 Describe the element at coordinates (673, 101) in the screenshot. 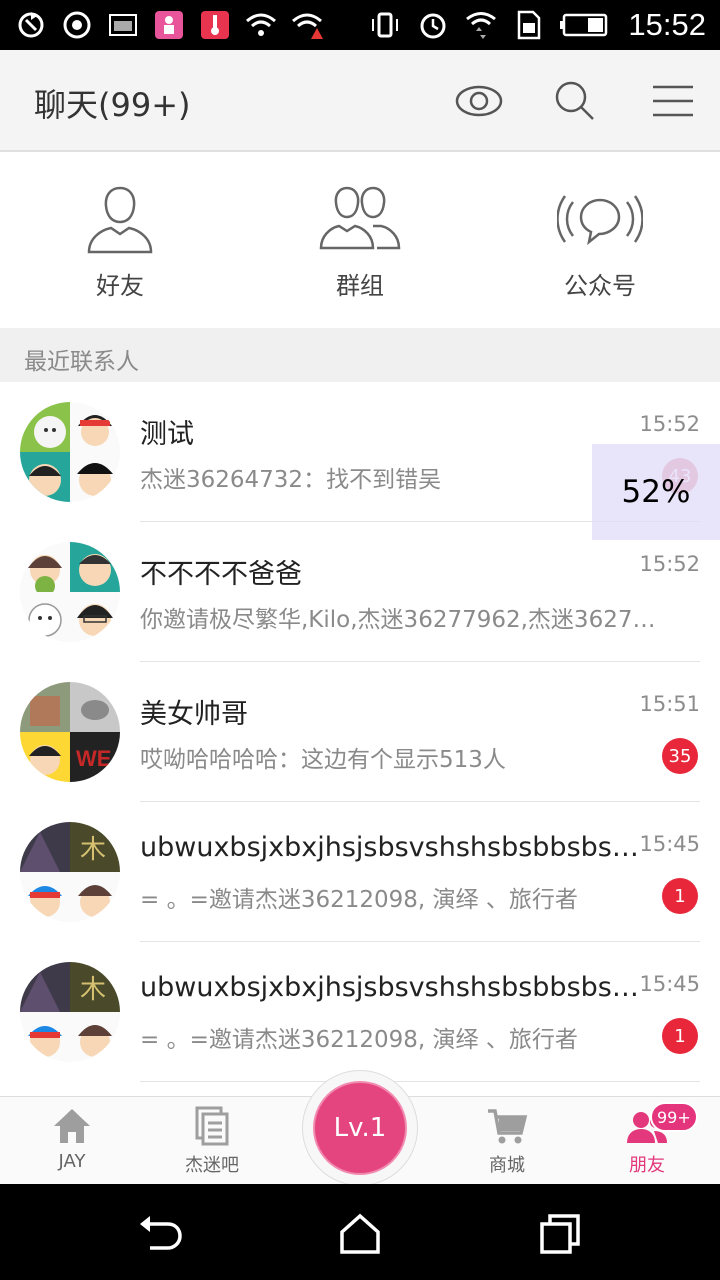

I see `menu-icon` at that location.